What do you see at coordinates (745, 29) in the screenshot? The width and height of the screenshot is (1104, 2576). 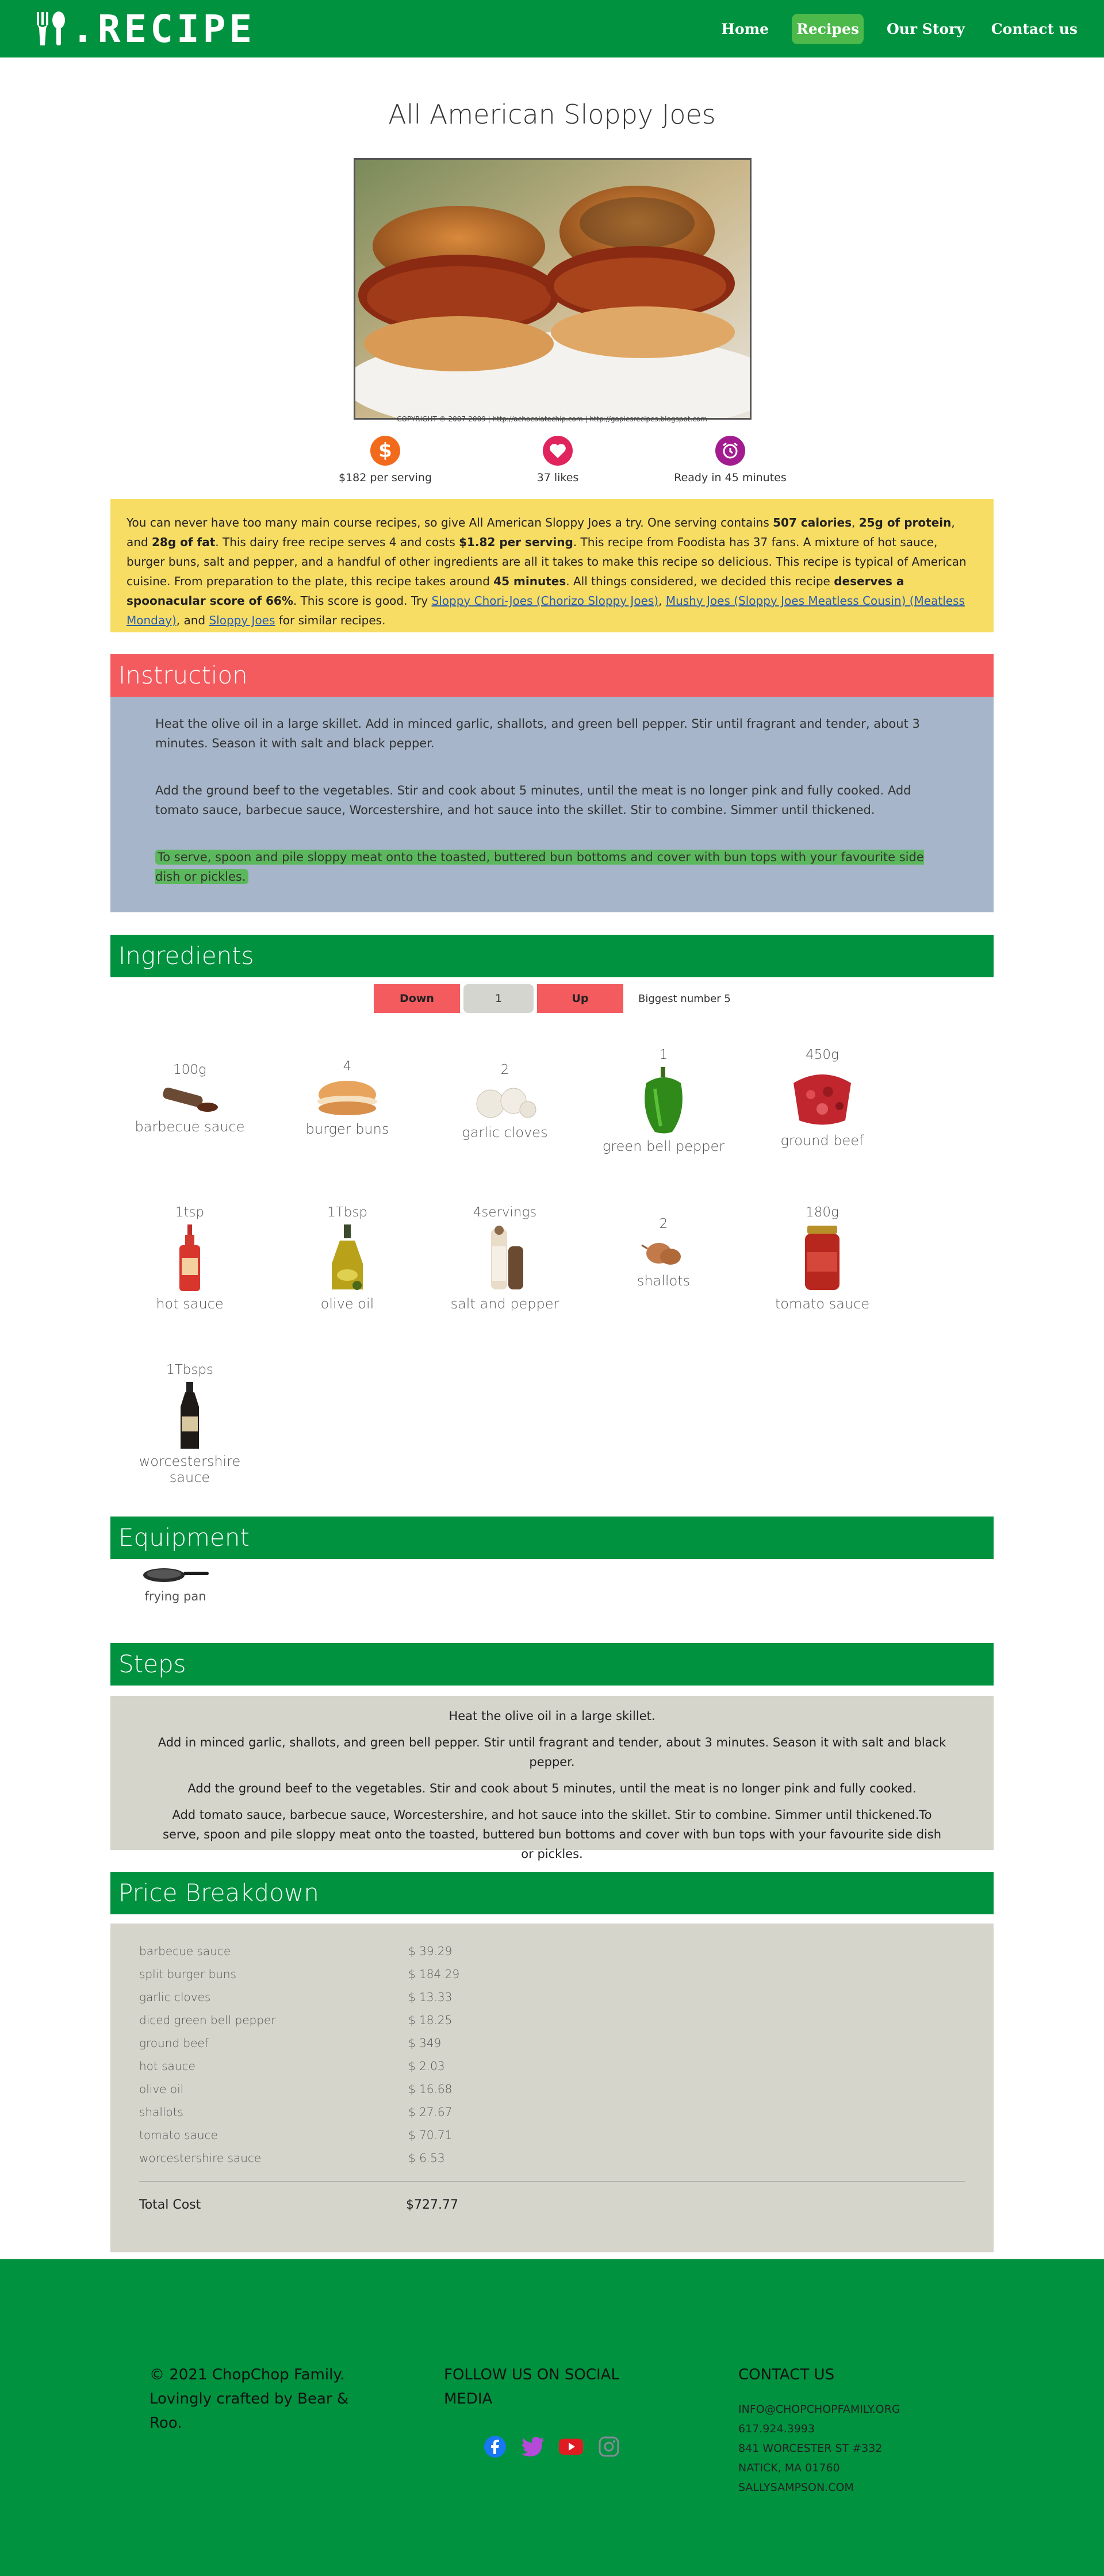 I see `nav-home: Home` at bounding box center [745, 29].